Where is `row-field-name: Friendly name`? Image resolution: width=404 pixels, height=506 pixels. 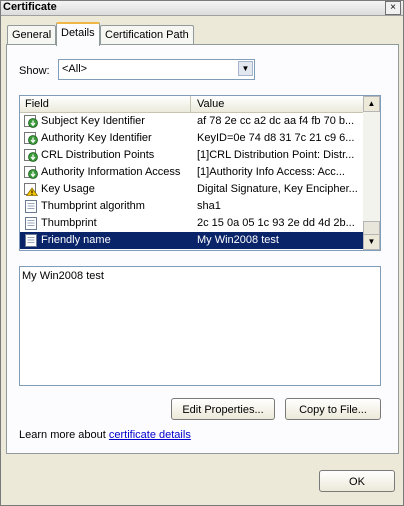 row-field-name: Friendly name is located at coordinates (76, 240).